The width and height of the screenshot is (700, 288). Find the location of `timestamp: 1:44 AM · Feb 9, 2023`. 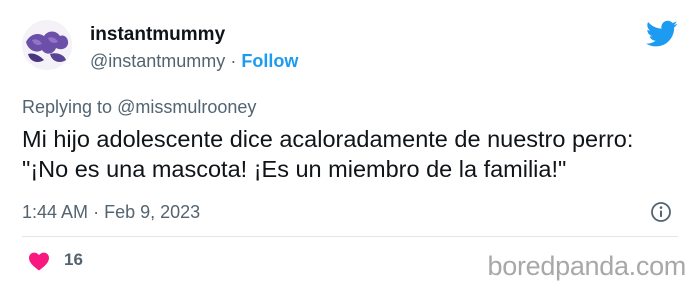

timestamp: 1:44 AM · Feb 9, 2023 is located at coordinates (111, 212).